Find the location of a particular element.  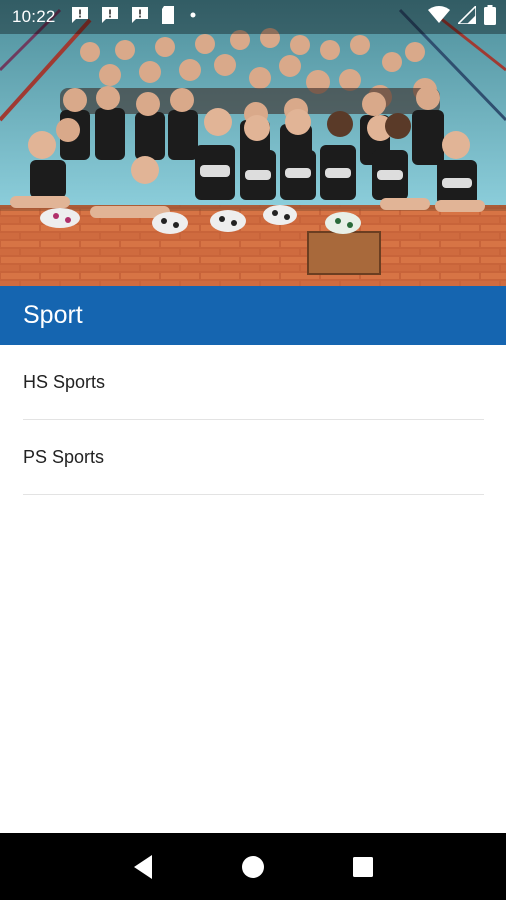

list-item-label: HS Sports is located at coordinates (64, 381).